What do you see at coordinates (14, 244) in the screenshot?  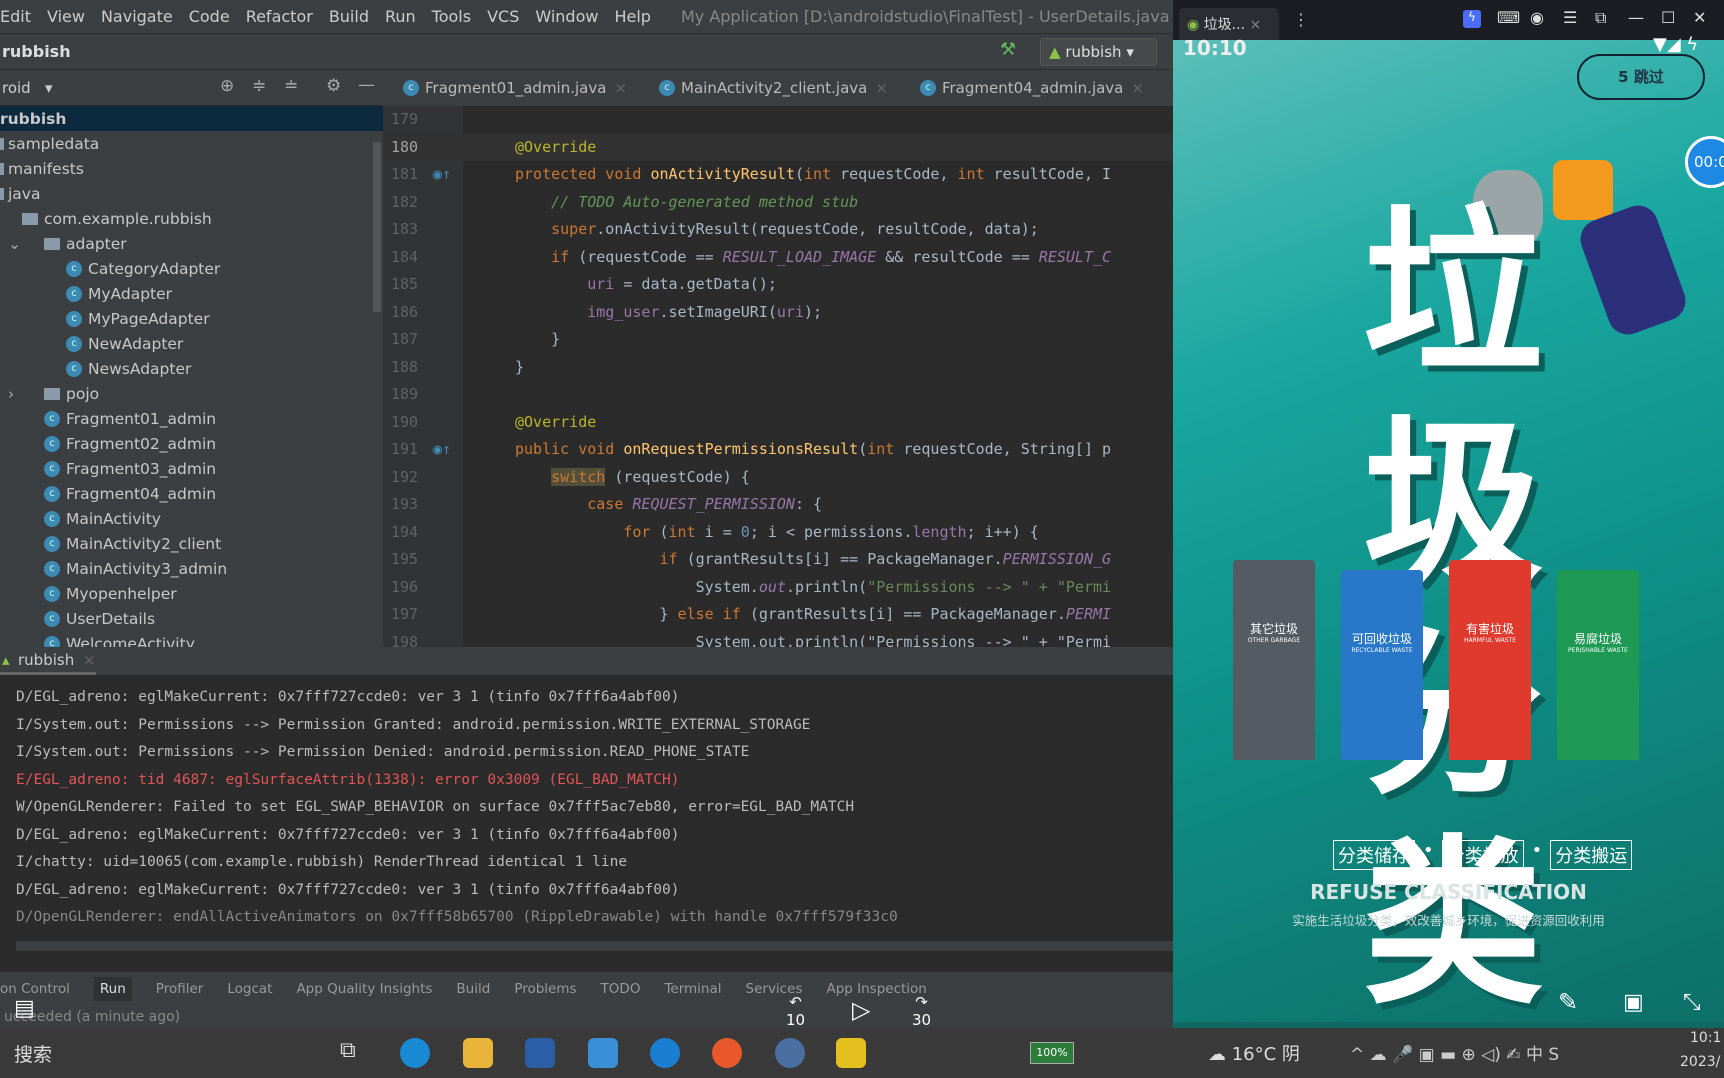 I see `expand-arrow-icon: ⌄` at bounding box center [14, 244].